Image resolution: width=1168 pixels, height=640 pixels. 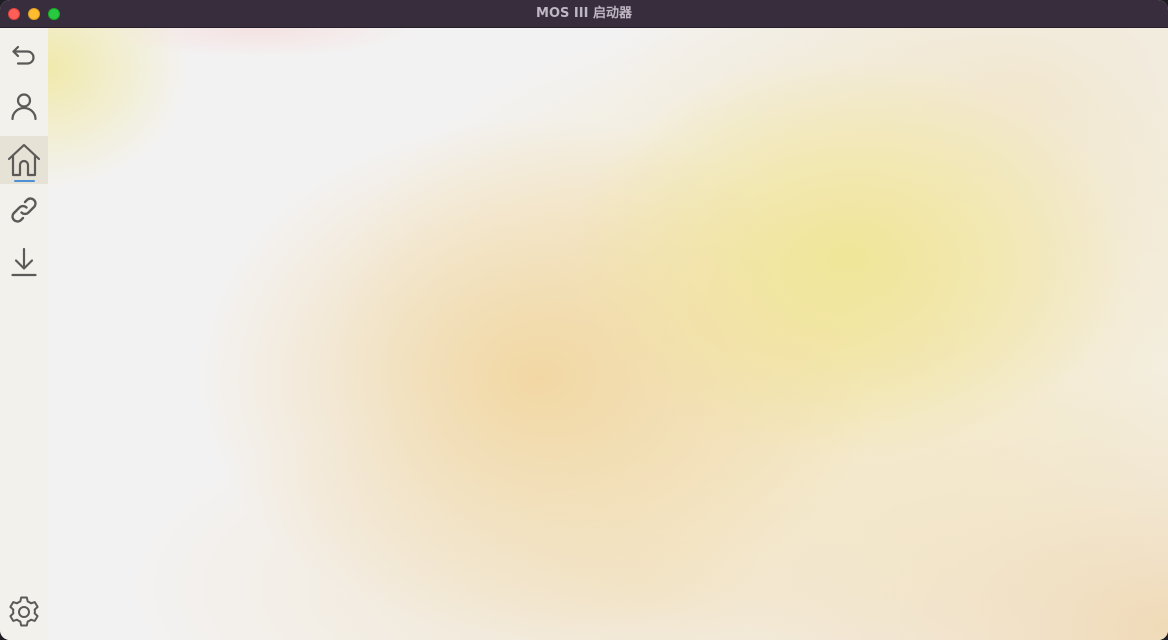 I want to click on home-icon, so click(x=24, y=160).